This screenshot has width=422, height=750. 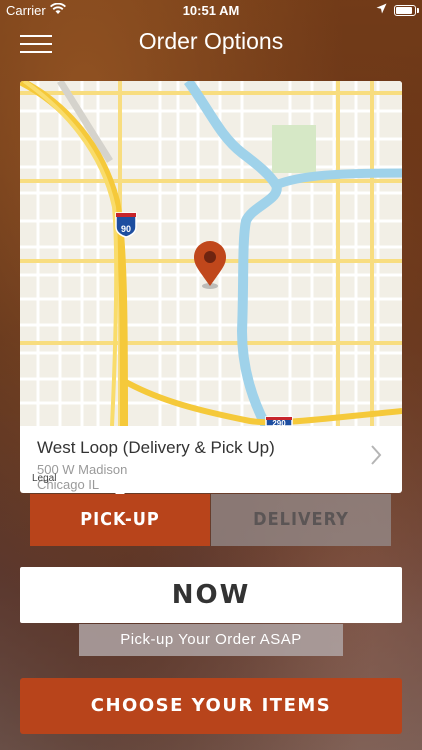 What do you see at coordinates (156, 447) in the screenshot?
I see `location-name: West Loop (Delivery & Pick Up)` at bounding box center [156, 447].